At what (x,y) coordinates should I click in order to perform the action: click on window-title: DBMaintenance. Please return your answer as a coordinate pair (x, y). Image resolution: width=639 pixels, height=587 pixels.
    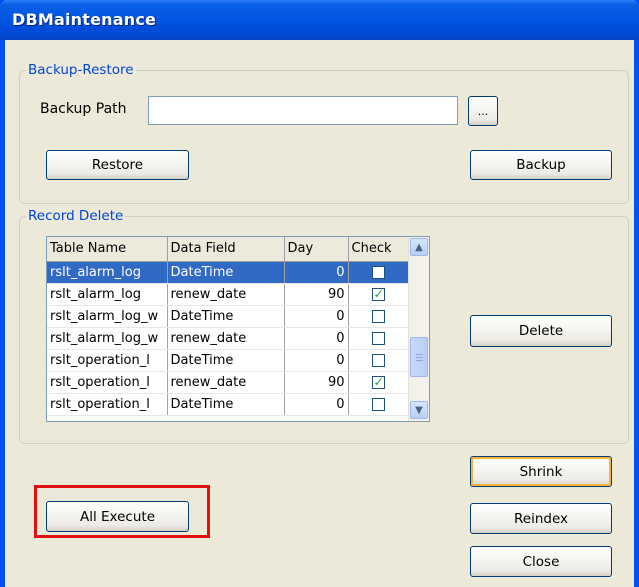
    Looking at the image, I should click on (84, 19).